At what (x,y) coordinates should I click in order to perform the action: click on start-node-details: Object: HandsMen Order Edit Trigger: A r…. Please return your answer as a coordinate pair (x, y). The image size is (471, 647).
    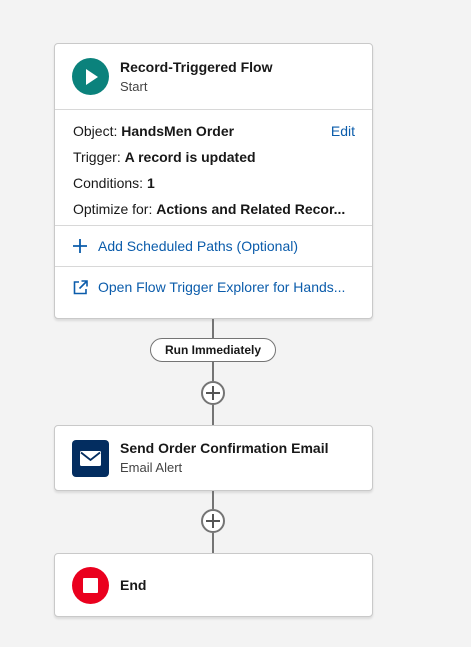
    Looking at the image, I should click on (213, 167).